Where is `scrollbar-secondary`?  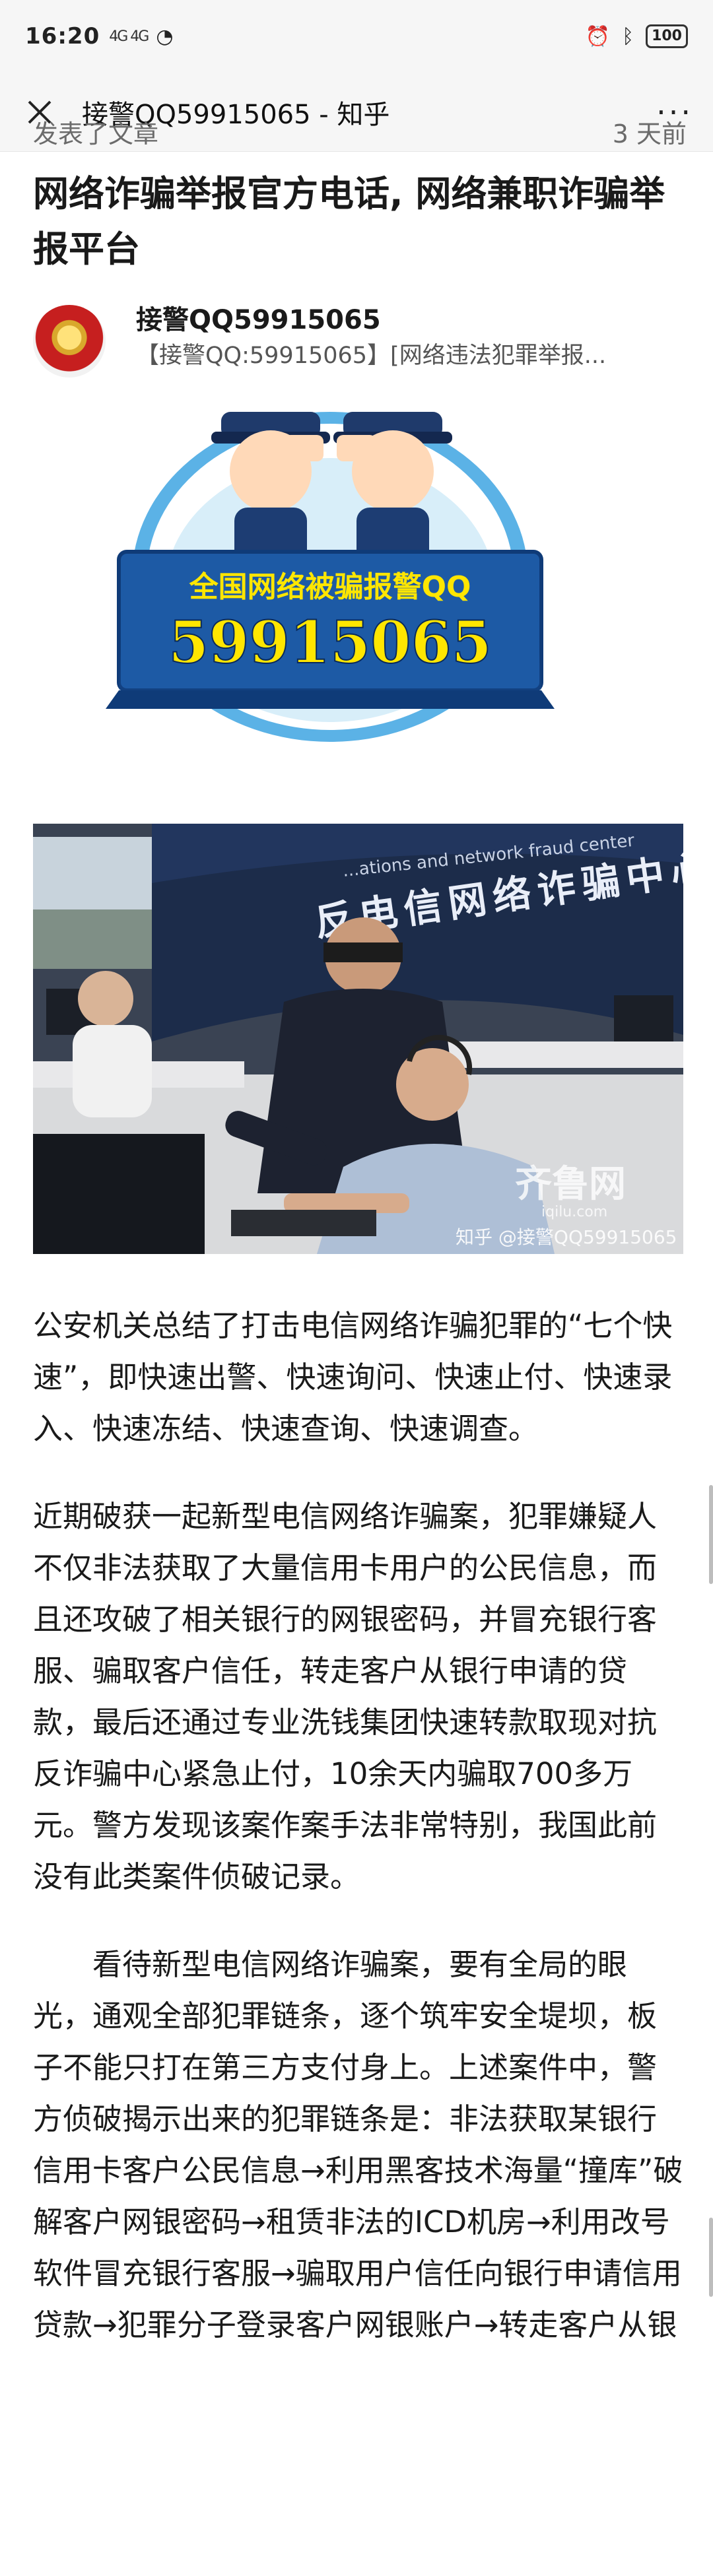 scrollbar-secondary is located at coordinates (711, 2257).